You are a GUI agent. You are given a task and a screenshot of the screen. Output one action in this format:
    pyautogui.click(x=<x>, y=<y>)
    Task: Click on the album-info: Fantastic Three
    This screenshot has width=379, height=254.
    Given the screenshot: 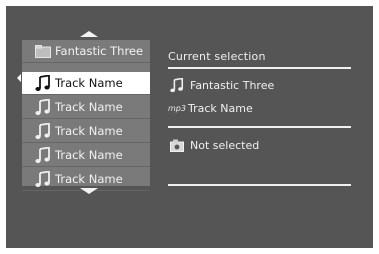 What is the action you would take?
    pyautogui.click(x=221, y=85)
    